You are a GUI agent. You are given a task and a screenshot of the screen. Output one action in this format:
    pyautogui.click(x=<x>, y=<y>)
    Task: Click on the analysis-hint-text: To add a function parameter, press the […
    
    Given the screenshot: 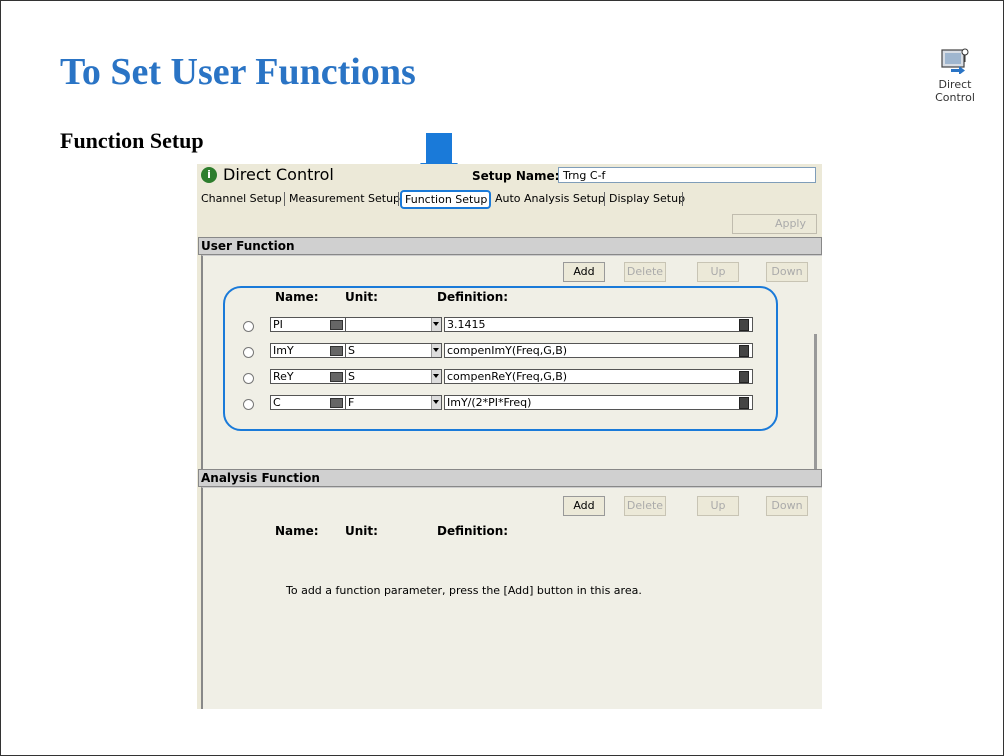 What is the action you would take?
    pyautogui.click(x=464, y=590)
    